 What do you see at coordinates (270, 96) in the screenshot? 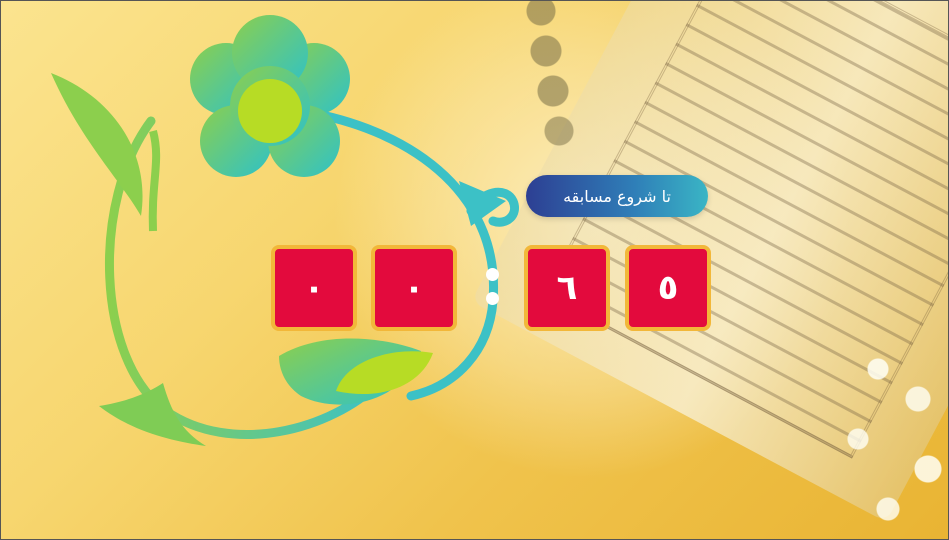
I see `flower-icon` at bounding box center [270, 96].